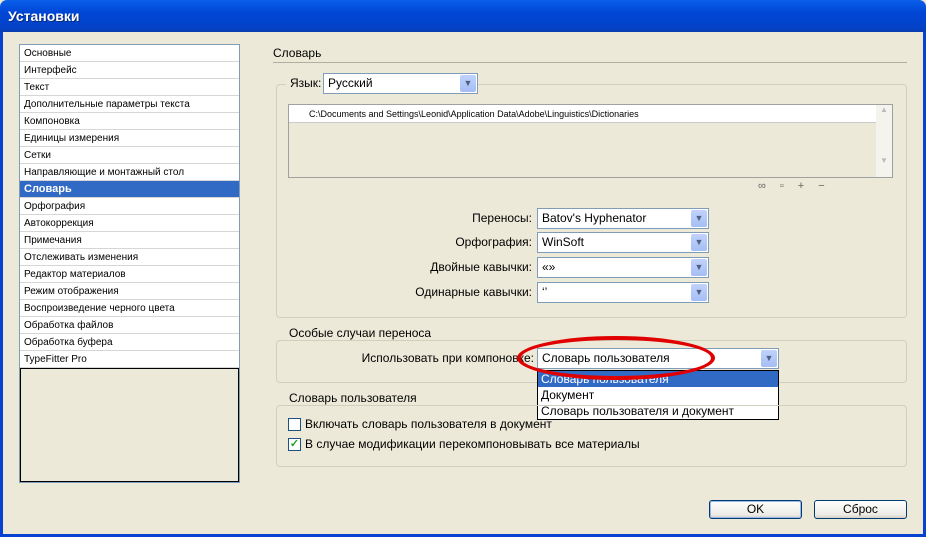  I want to click on sidebar-item: Автокоррекция, so click(129, 223).